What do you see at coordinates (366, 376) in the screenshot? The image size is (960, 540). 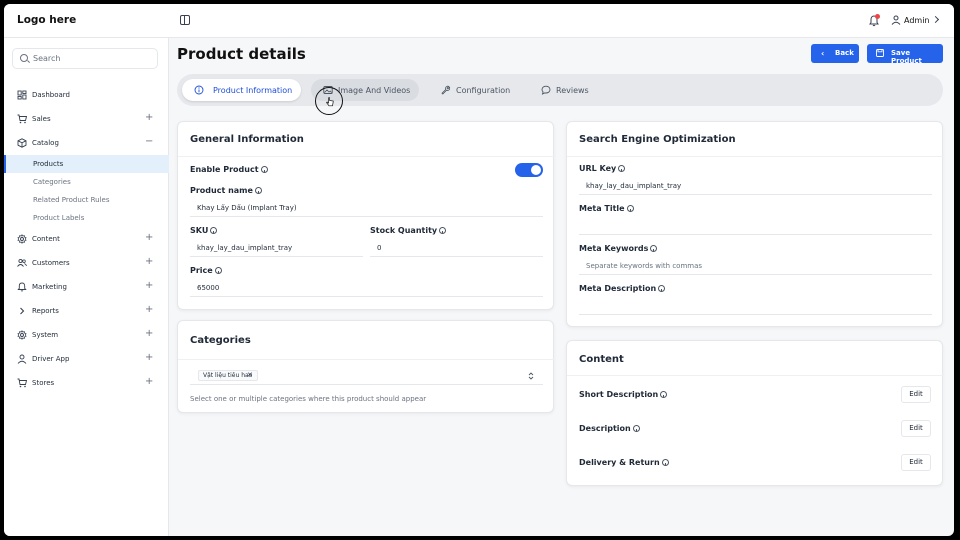 I see `categories-select: Vật liệu tiêu hao ✕` at bounding box center [366, 376].